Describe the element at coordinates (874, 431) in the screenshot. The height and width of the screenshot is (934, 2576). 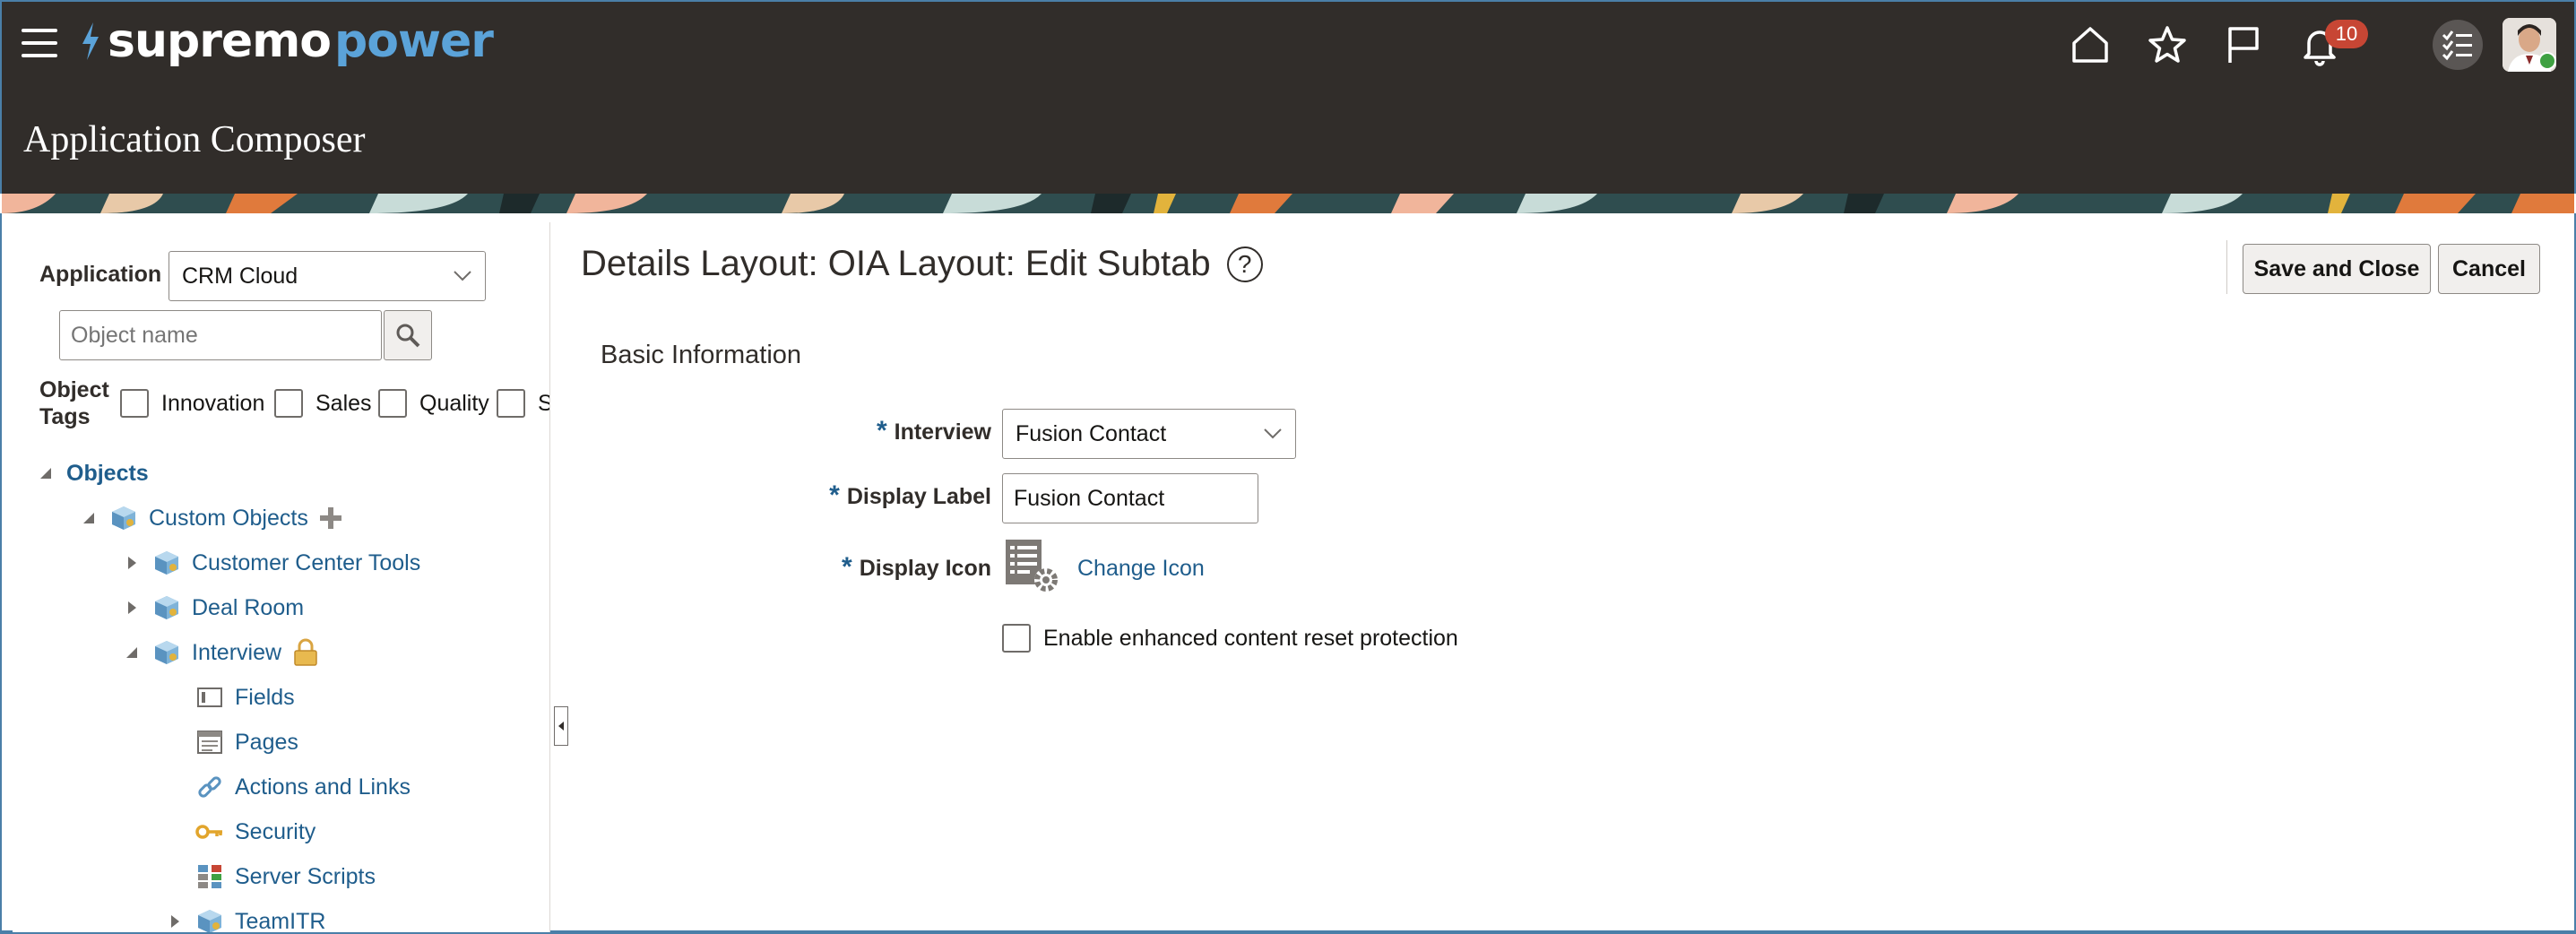
I see `interview-label: * Interview` at that location.